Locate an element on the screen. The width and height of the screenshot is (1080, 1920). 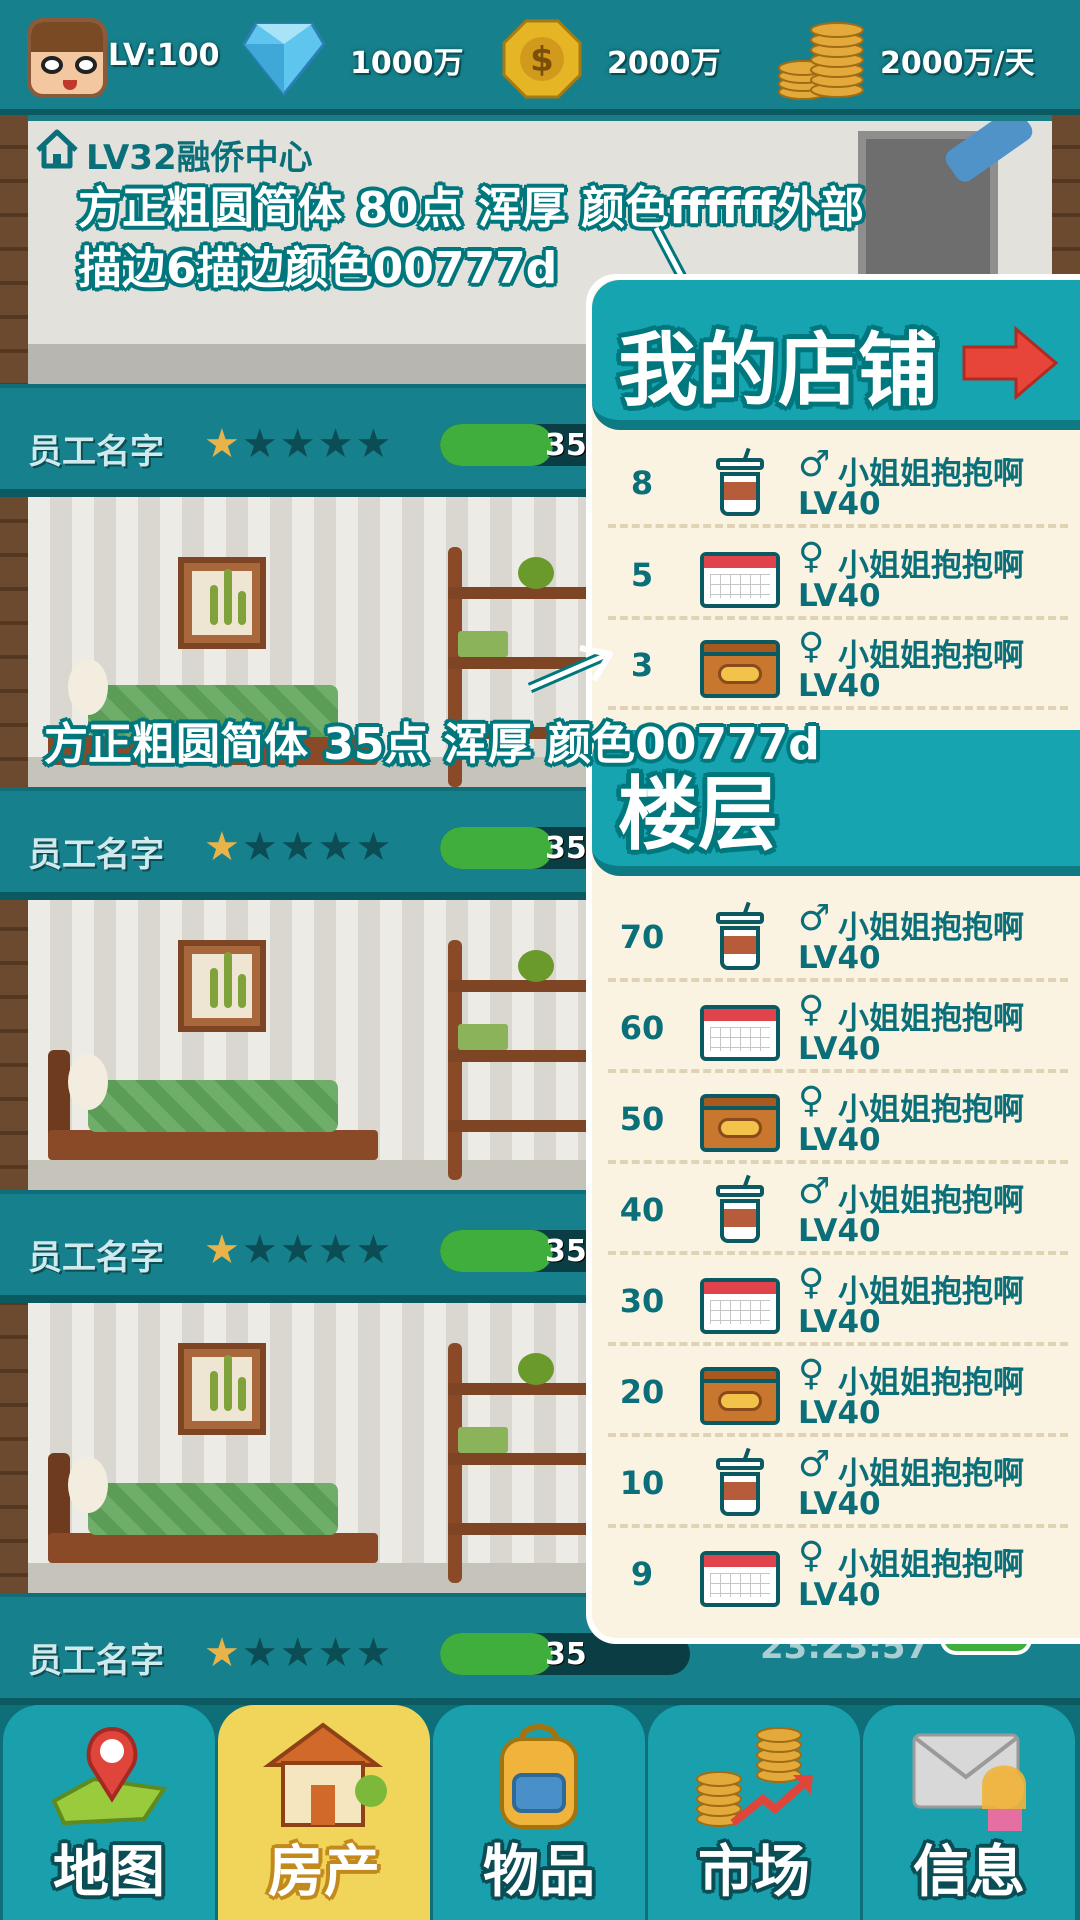
dollar-coin-icon: $ is located at coordinates (542, 59).